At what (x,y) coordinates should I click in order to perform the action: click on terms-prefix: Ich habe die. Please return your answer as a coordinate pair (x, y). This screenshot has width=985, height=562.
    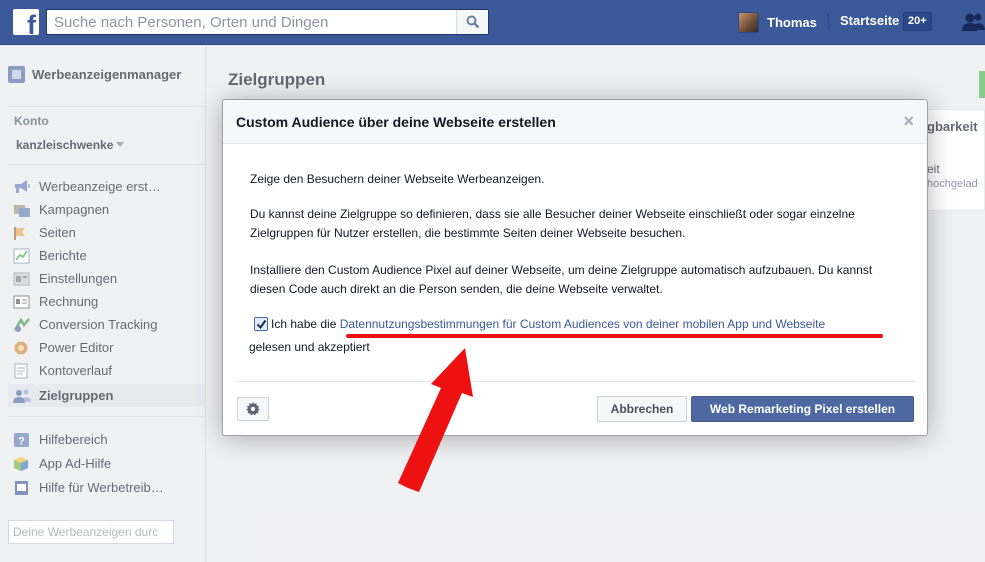
    Looking at the image, I should click on (304, 324).